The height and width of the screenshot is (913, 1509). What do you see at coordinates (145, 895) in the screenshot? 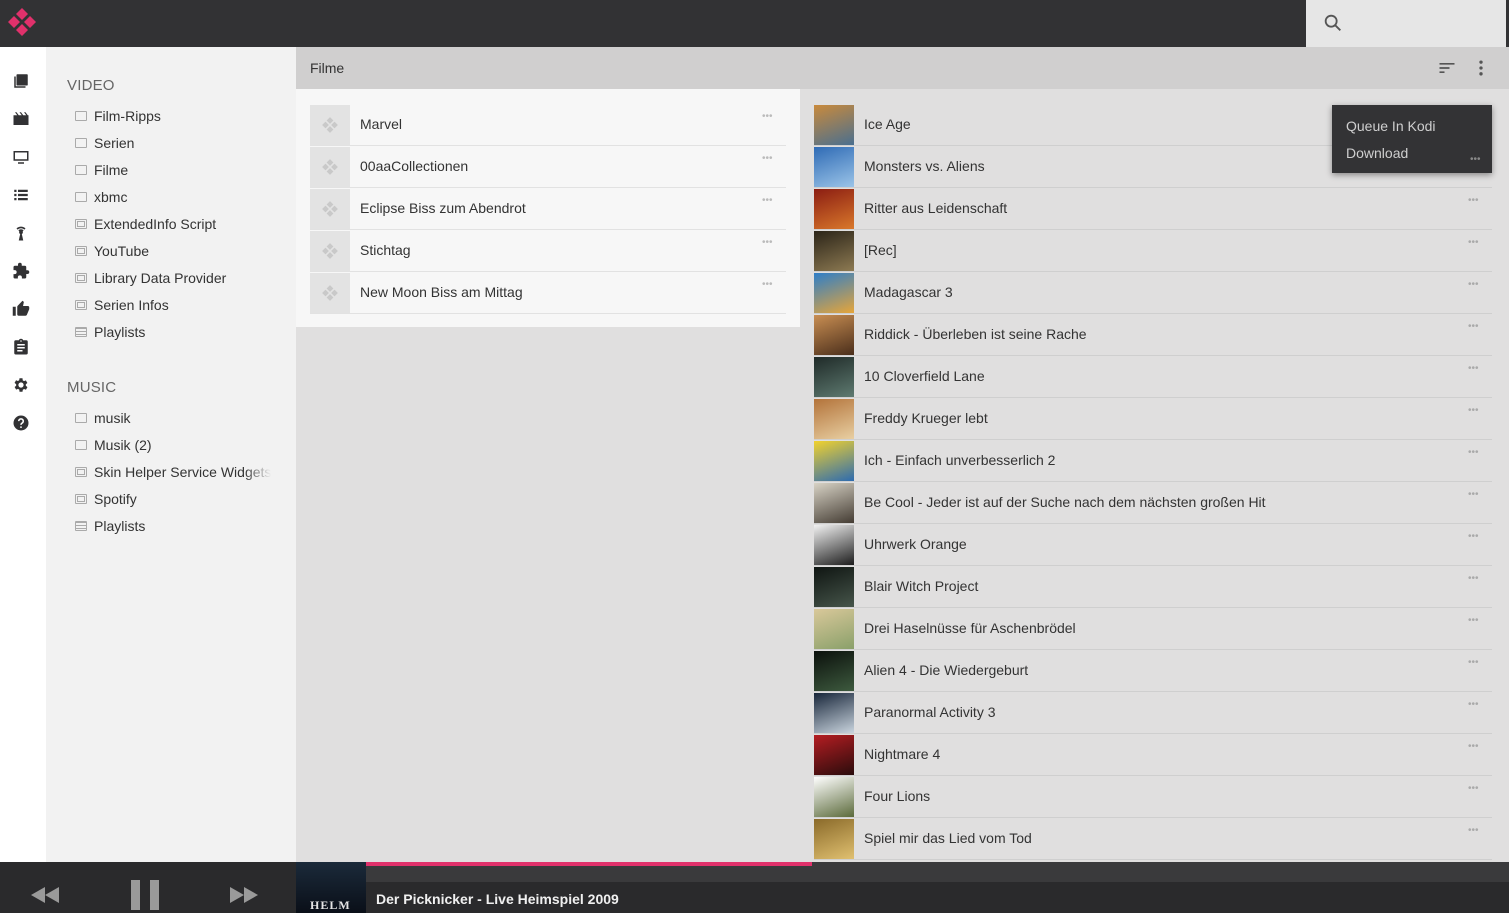
I see `pause-button` at bounding box center [145, 895].